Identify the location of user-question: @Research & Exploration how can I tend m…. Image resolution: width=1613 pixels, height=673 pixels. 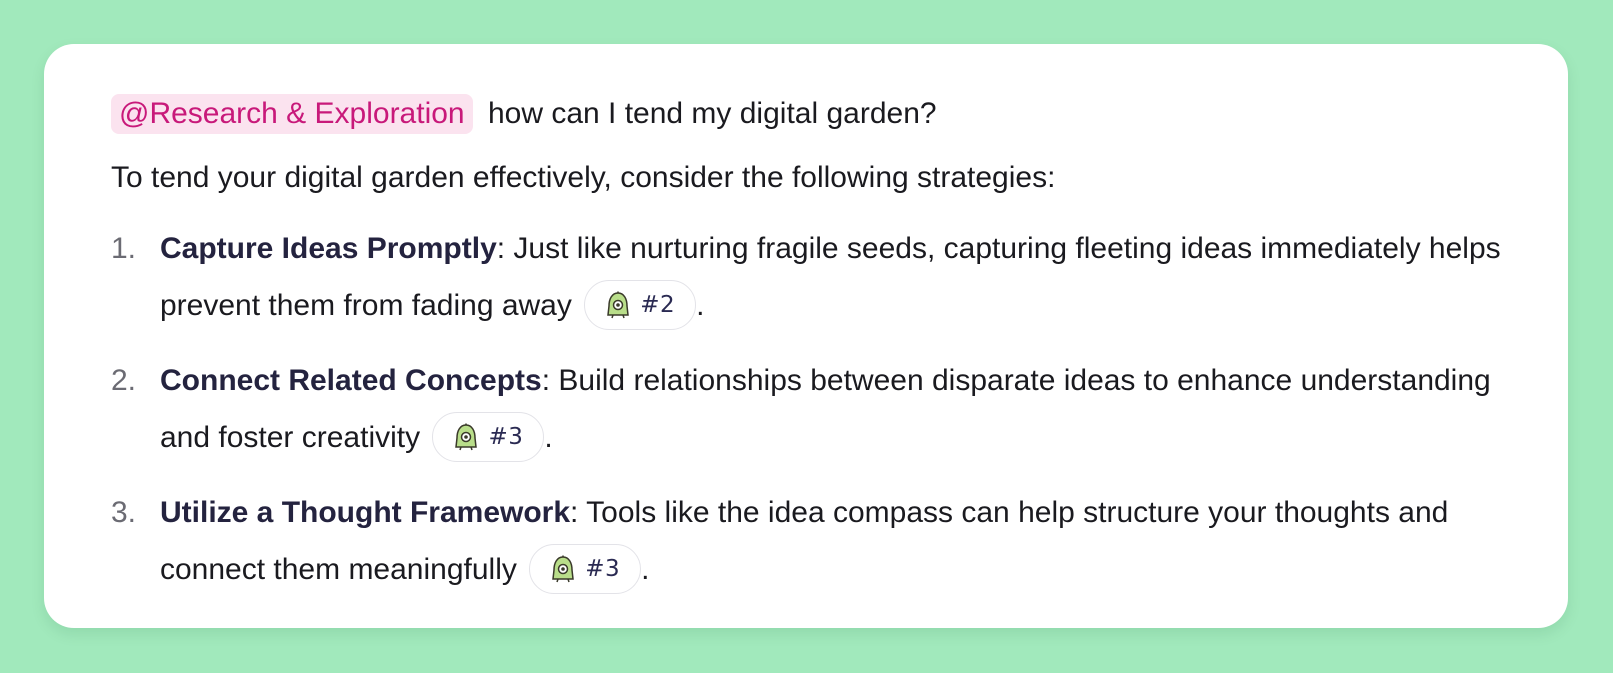
(806, 114).